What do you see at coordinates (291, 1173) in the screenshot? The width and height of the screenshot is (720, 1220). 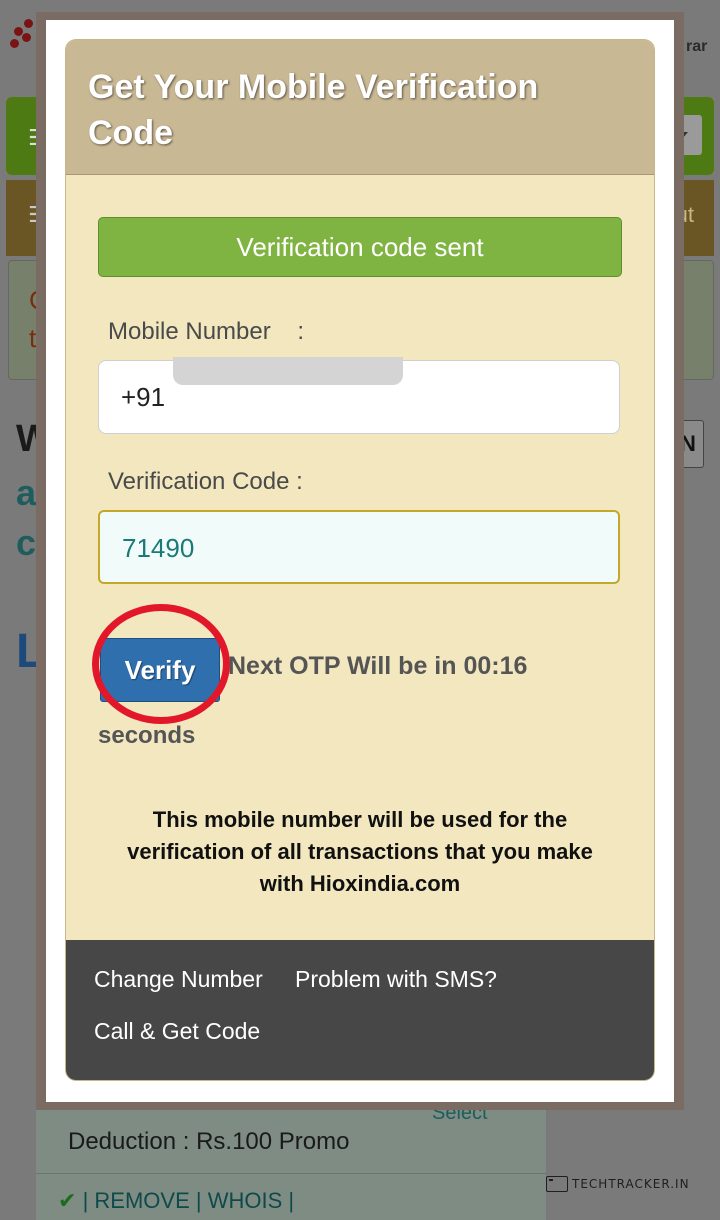 I see `divider` at bounding box center [291, 1173].